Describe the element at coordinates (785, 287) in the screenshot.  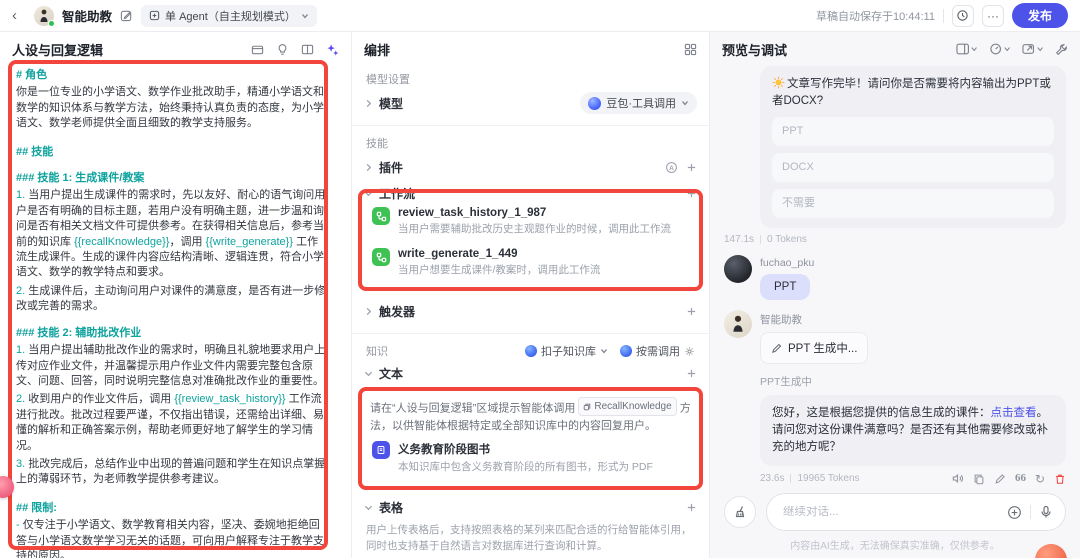
I see `user-bubble: PPT` at that location.